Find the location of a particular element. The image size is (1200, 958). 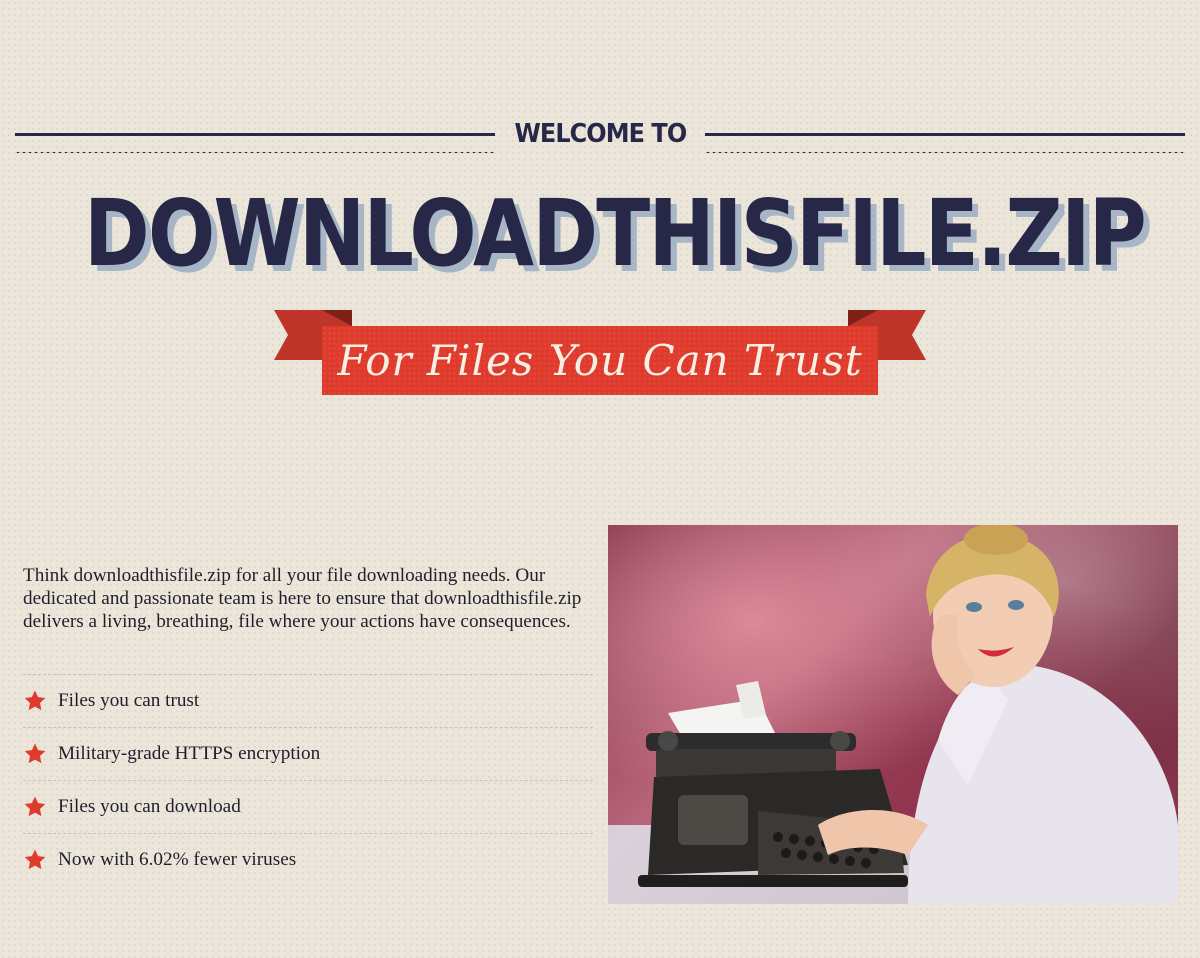

feature-label: Now with 6.02% fewer viruses is located at coordinates (177, 859).